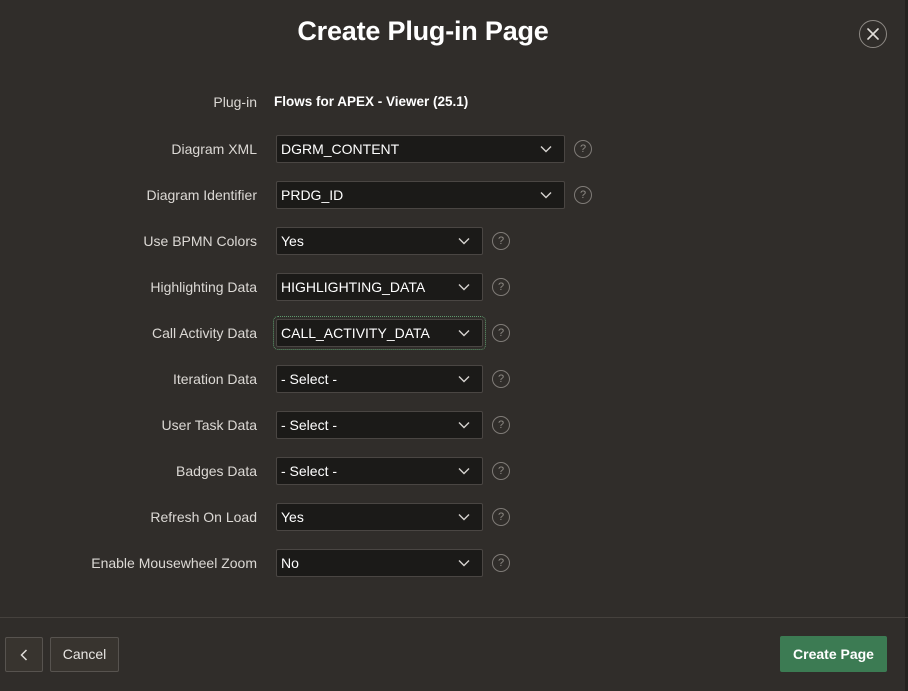  Describe the element at coordinates (379, 563) in the screenshot. I see `enable-mousewheel-zoom-select: No` at that location.